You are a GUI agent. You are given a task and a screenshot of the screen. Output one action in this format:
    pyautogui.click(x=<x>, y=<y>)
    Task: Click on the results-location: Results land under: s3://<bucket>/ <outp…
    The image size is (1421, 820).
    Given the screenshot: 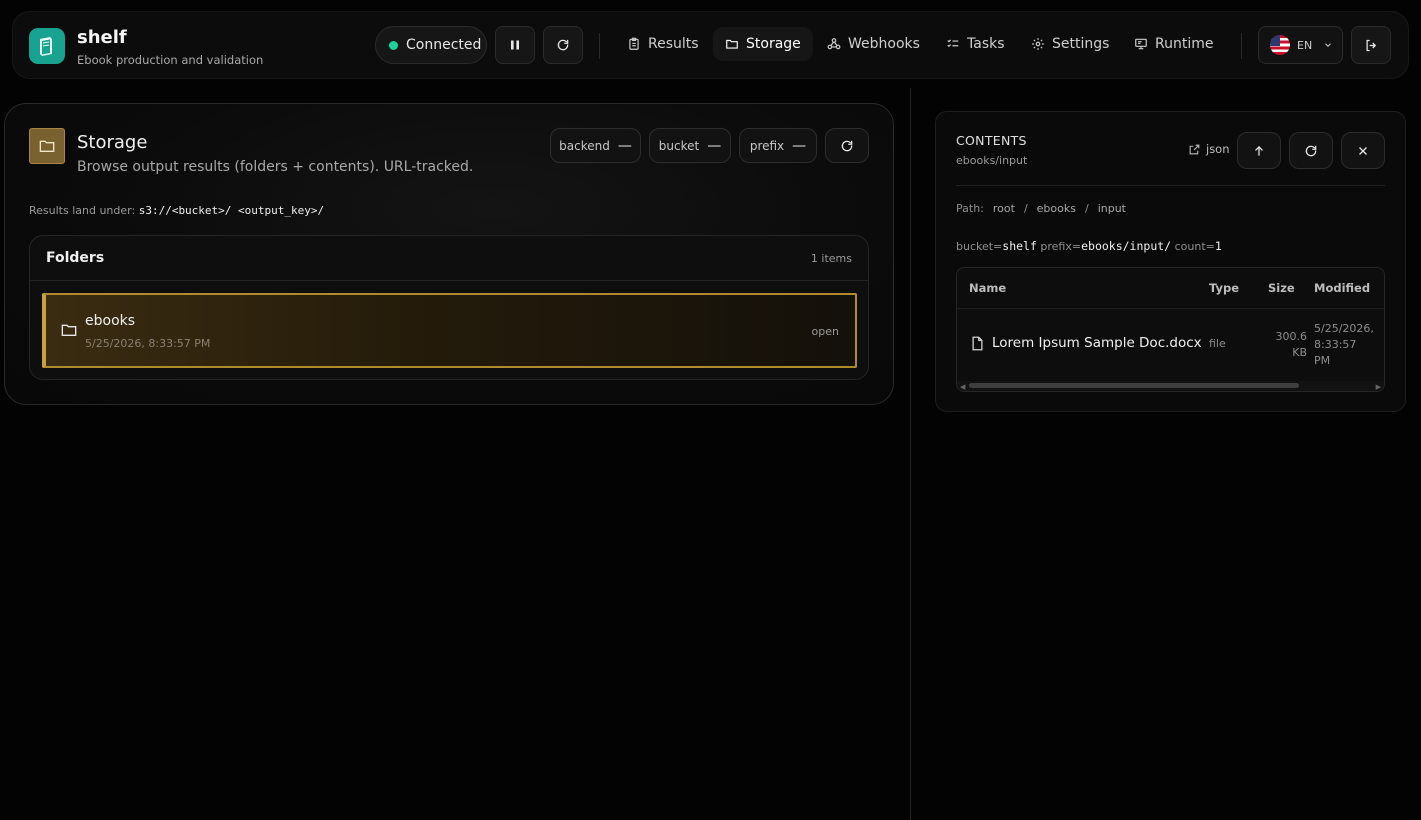 What is the action you would take?
    pyautogui.click(x=176, y=210)
    